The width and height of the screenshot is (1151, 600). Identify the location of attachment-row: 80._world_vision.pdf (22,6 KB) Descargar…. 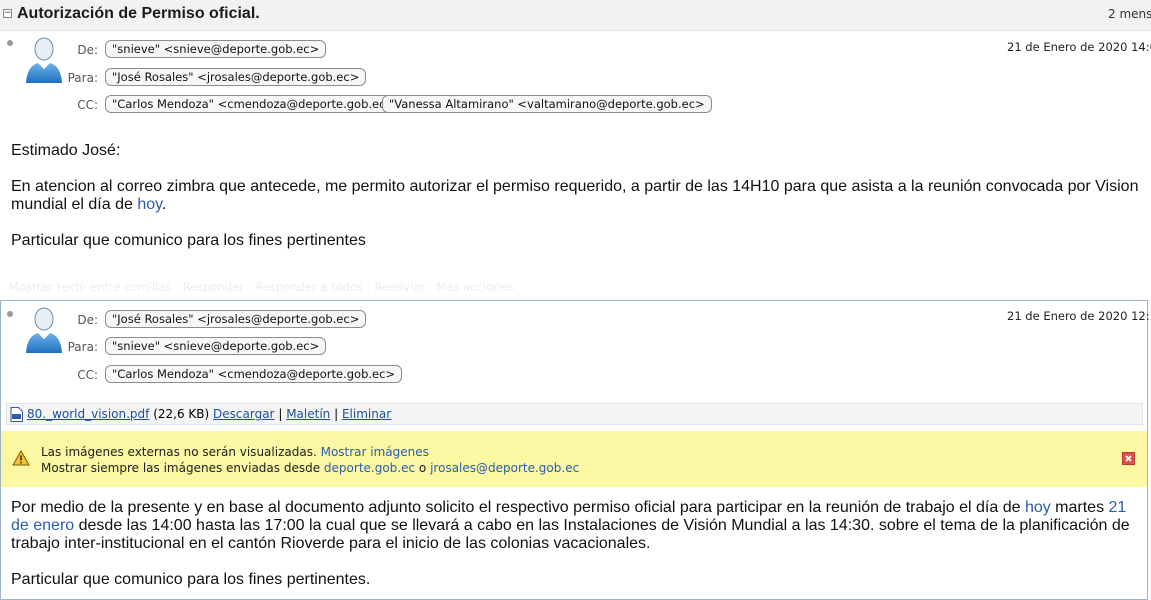
(209, 414).